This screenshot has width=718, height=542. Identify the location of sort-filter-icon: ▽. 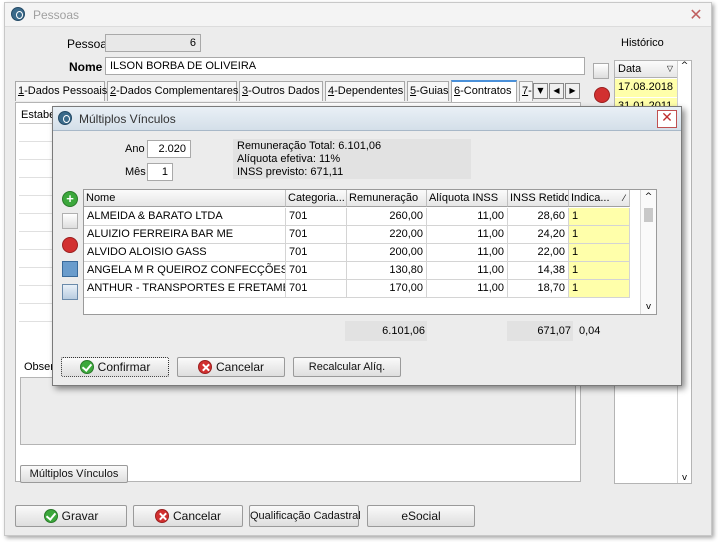
(670, 69).